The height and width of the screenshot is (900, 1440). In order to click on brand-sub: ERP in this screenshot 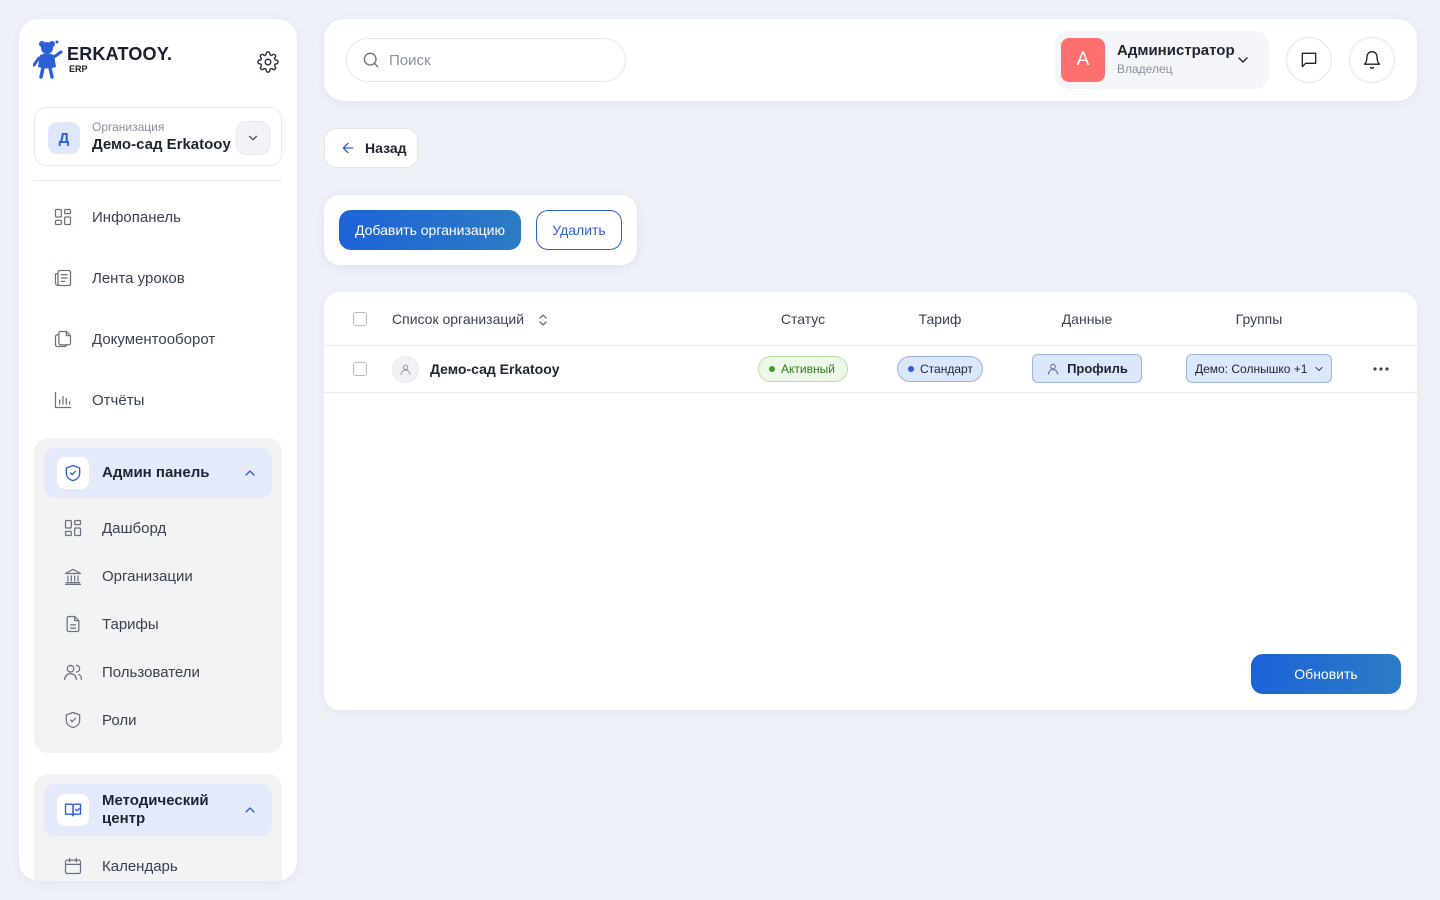, I will do `click(78, 69)`.